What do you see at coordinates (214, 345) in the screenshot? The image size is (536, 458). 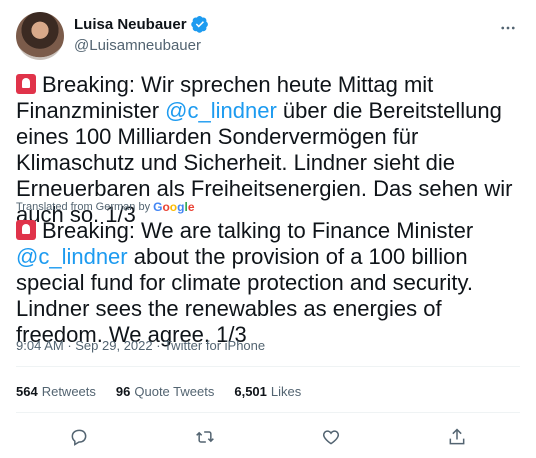 I see `tweet-source: Twitter for iPhone` at bounding box center [214, 345].